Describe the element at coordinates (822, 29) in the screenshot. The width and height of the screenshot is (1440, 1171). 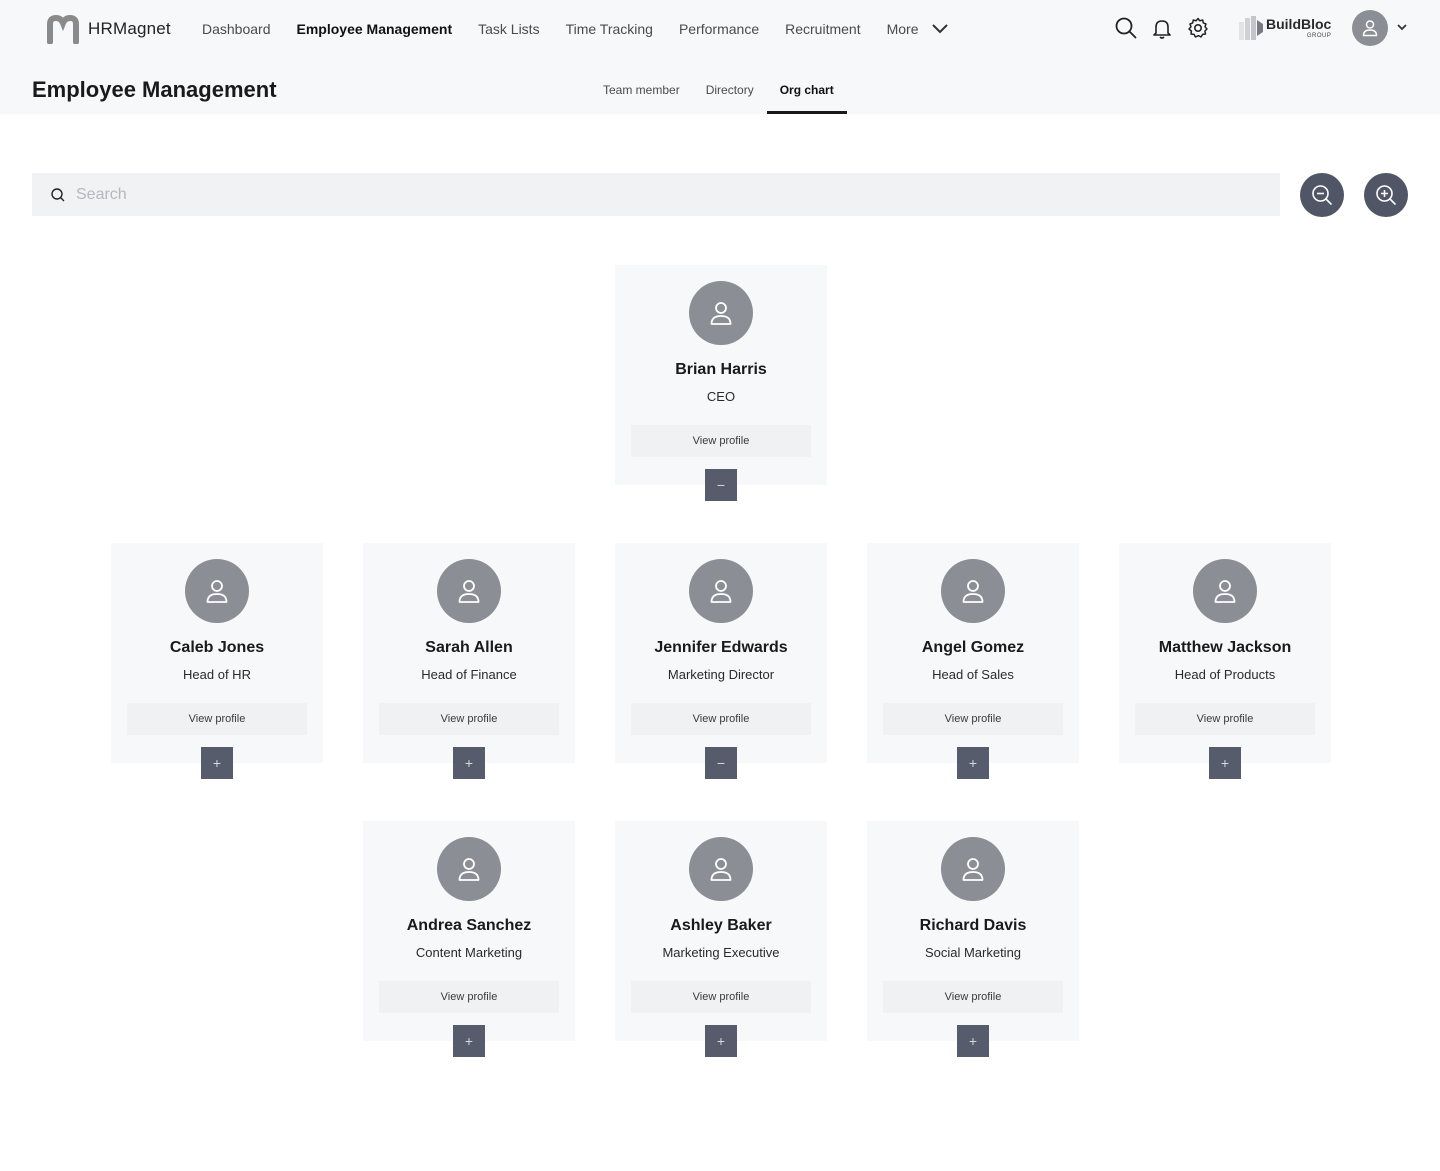
I see `nav-recruitment: Recruitment` at that location.